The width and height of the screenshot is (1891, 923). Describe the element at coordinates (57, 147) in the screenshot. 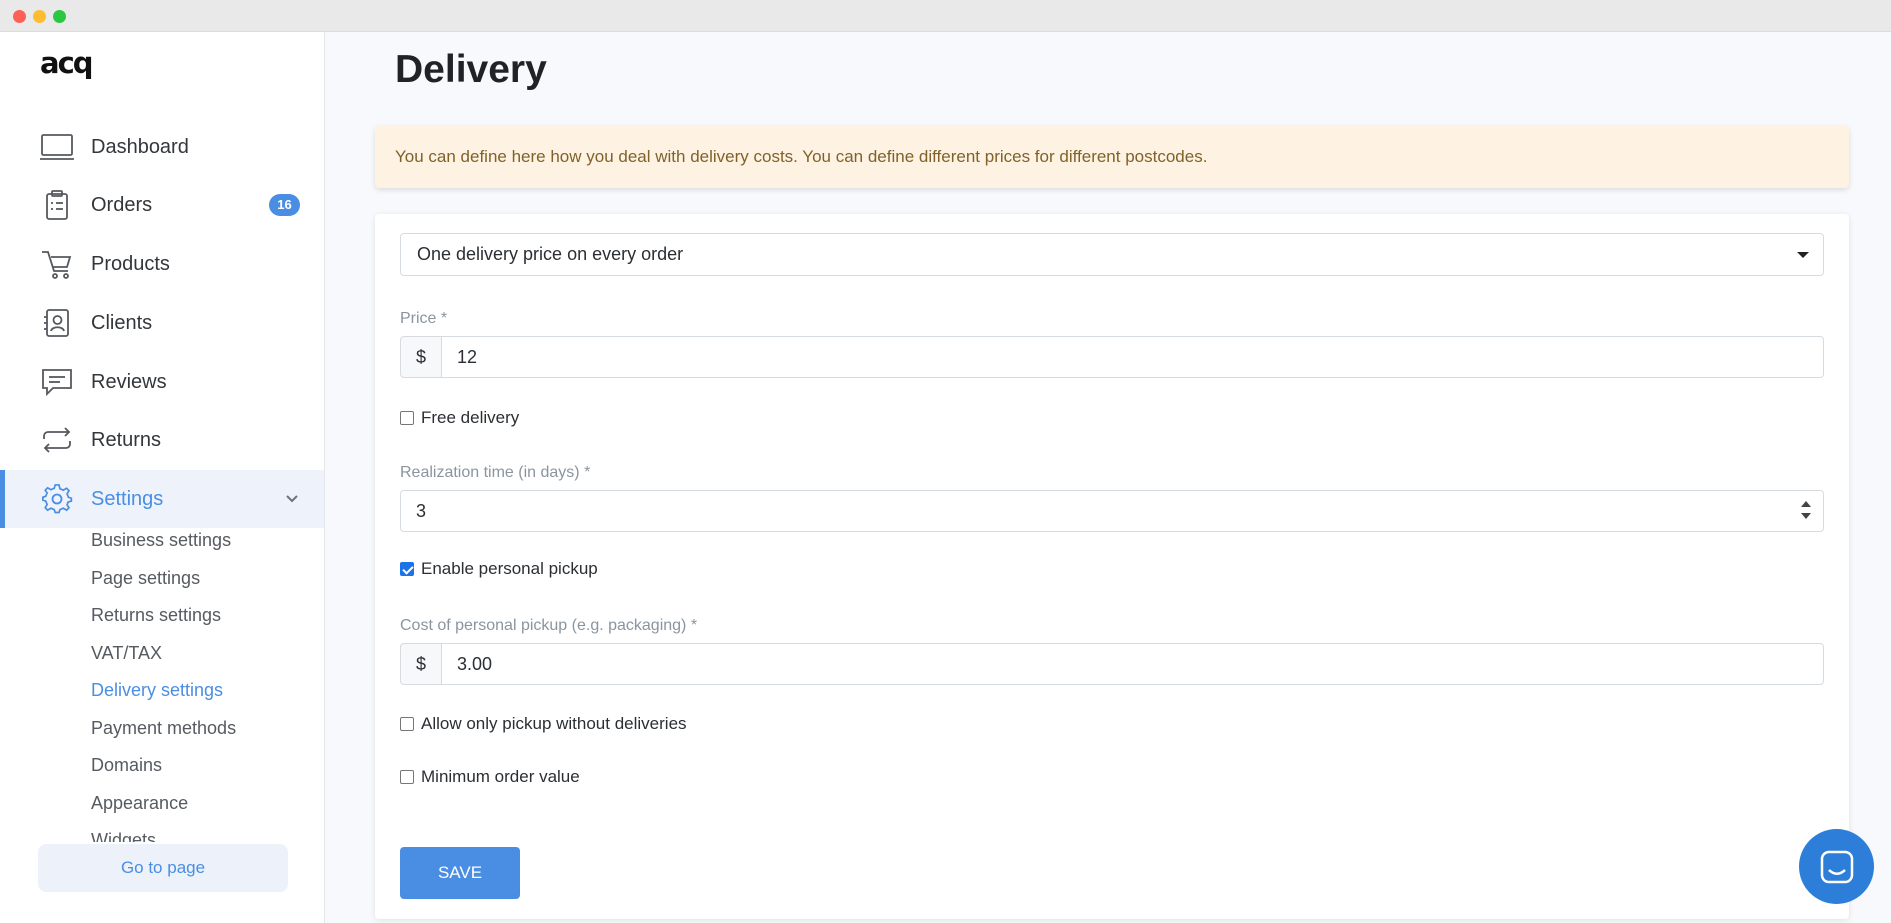

I see `monitor-icon` at that location.